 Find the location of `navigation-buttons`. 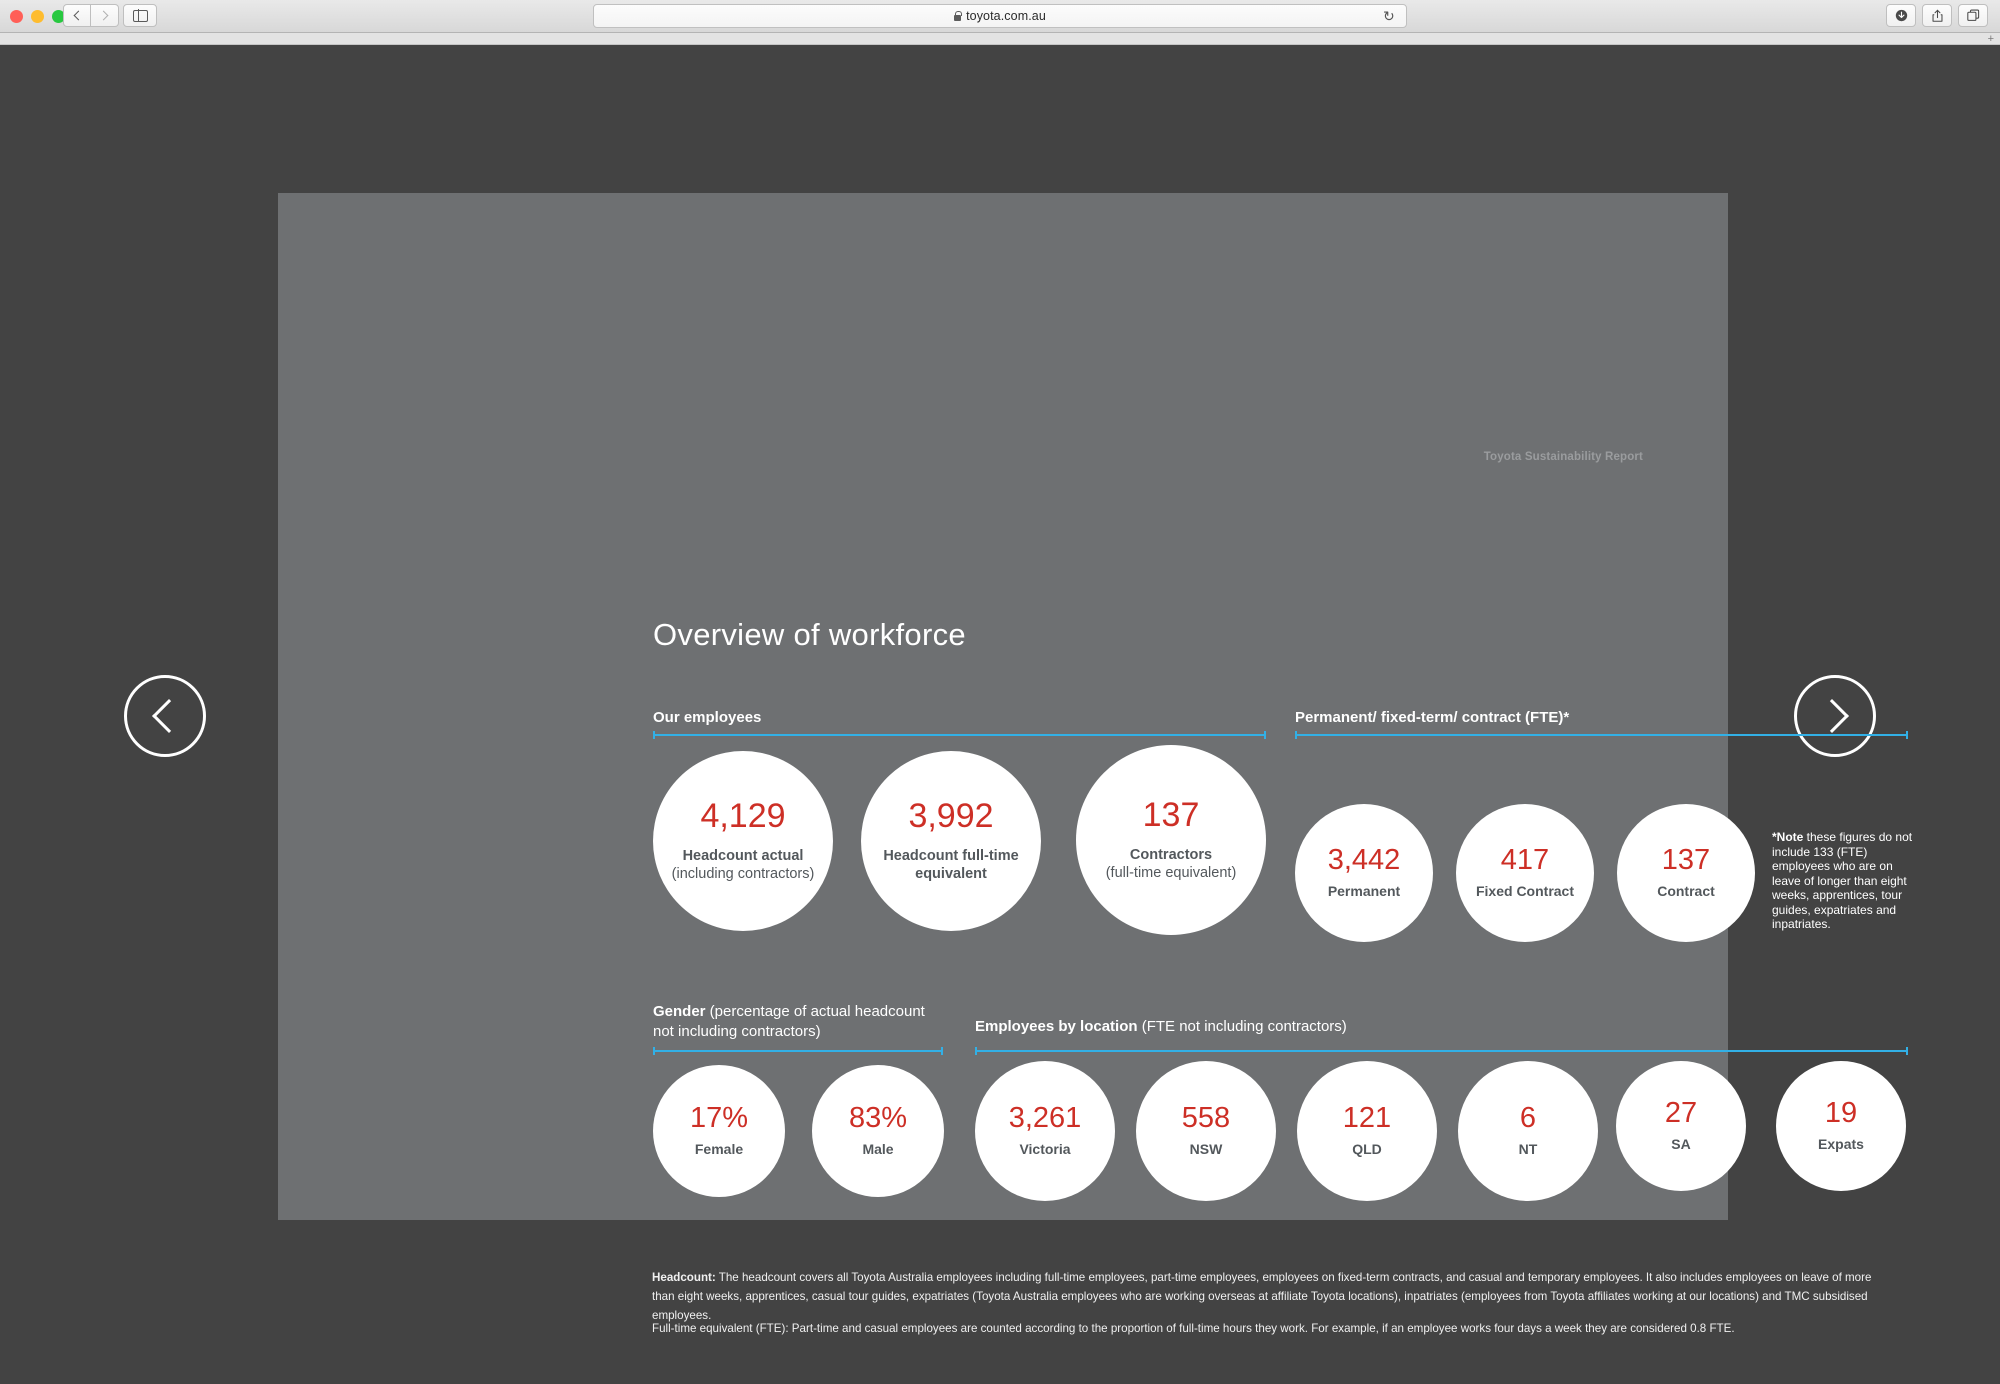

navigation-buttons is located at coordinates (91, 15).